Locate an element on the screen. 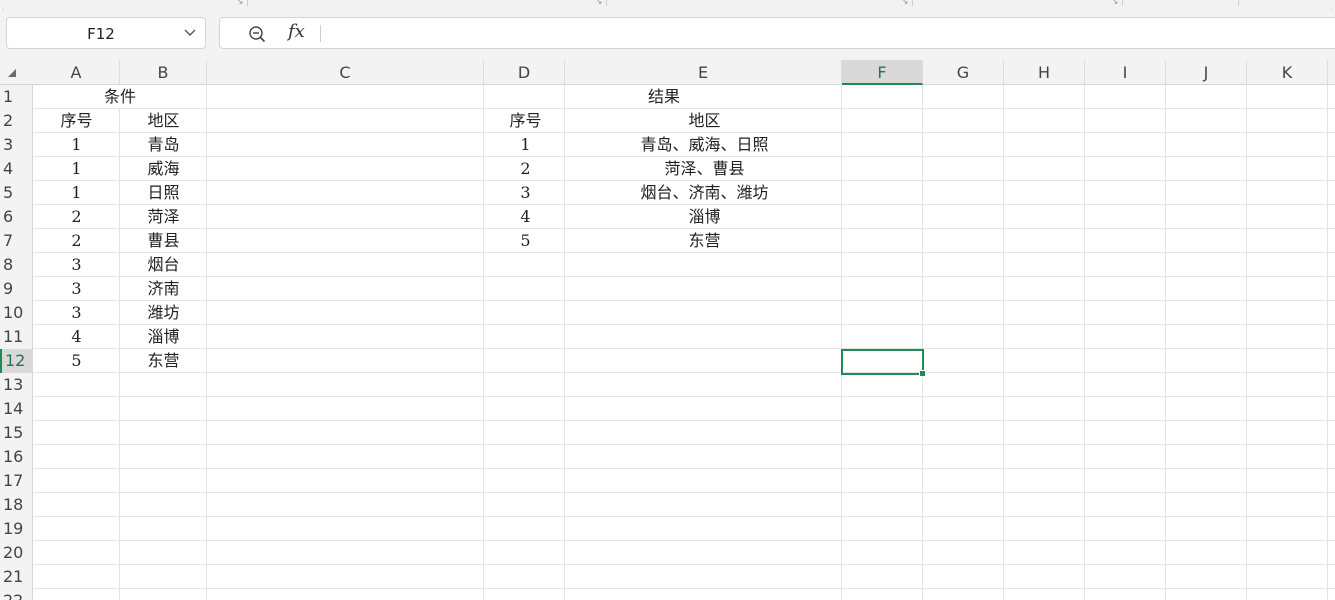 This screenshot has width=1335, height=600. row-header-8: 8 is located at coordinates (16, 265).